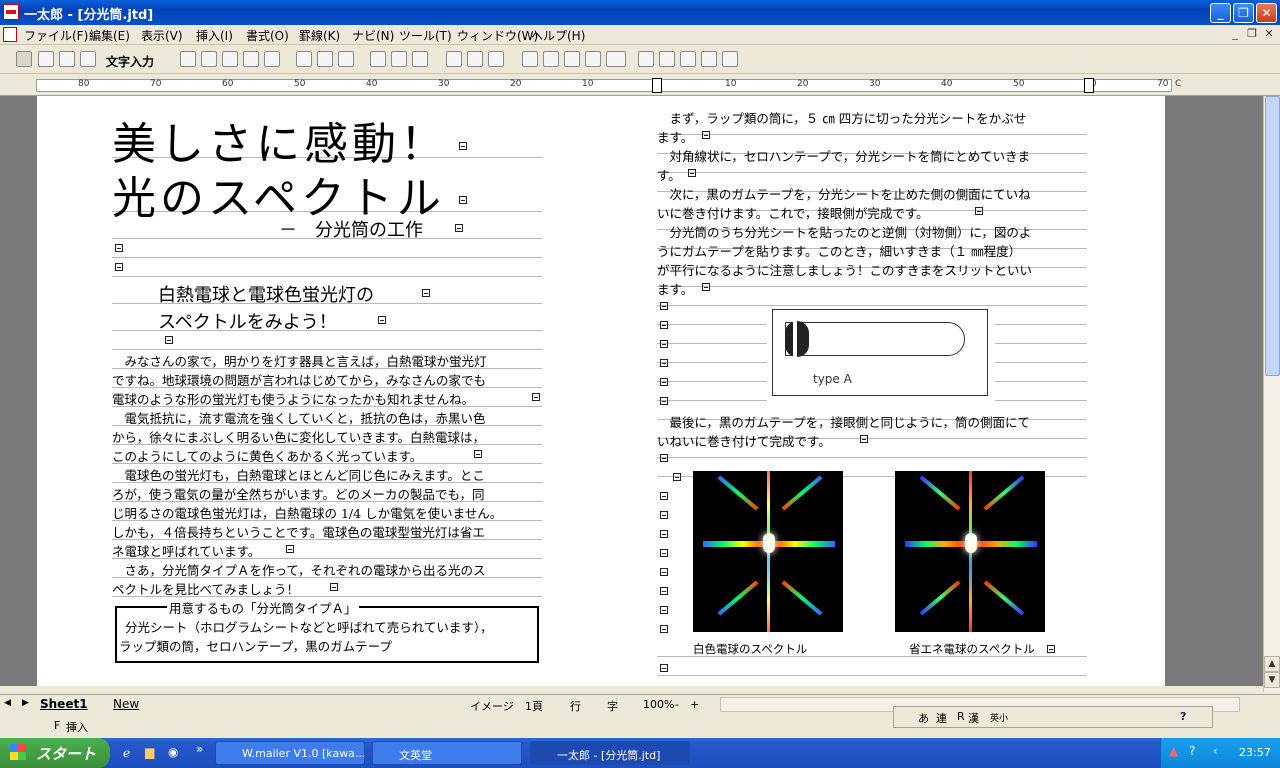 The image size is (1280, 768). I want to click on copy-icon, so click(325, 59).